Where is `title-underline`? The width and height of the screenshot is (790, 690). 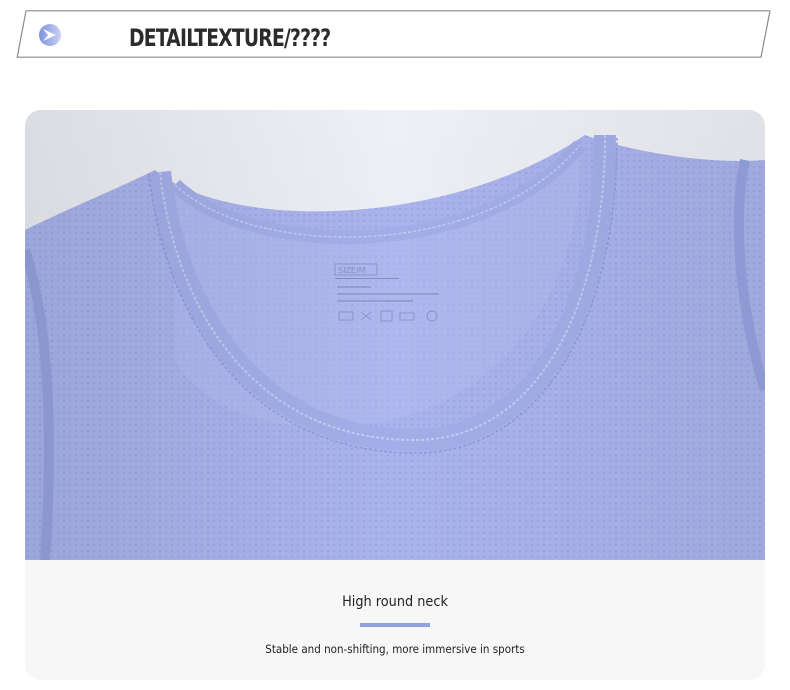 title-underline is located at coordinates (395, 625).